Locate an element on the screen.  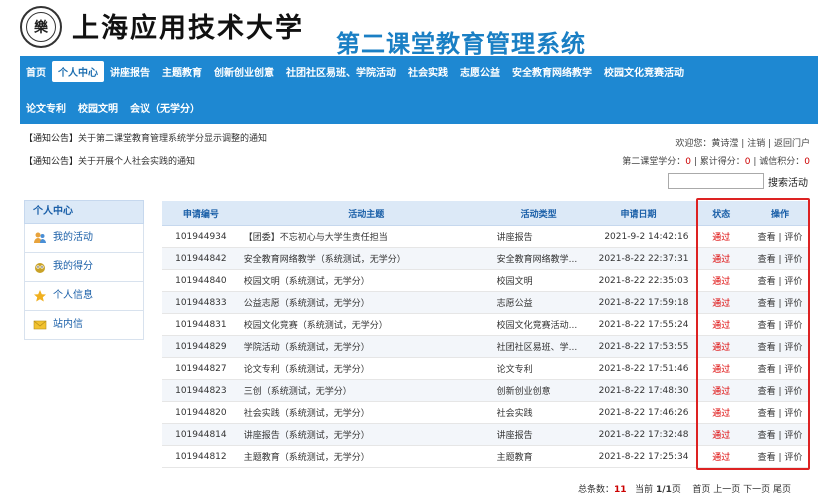
nav-papers-patents: 论文专利 is located at coordinates (46, 107).